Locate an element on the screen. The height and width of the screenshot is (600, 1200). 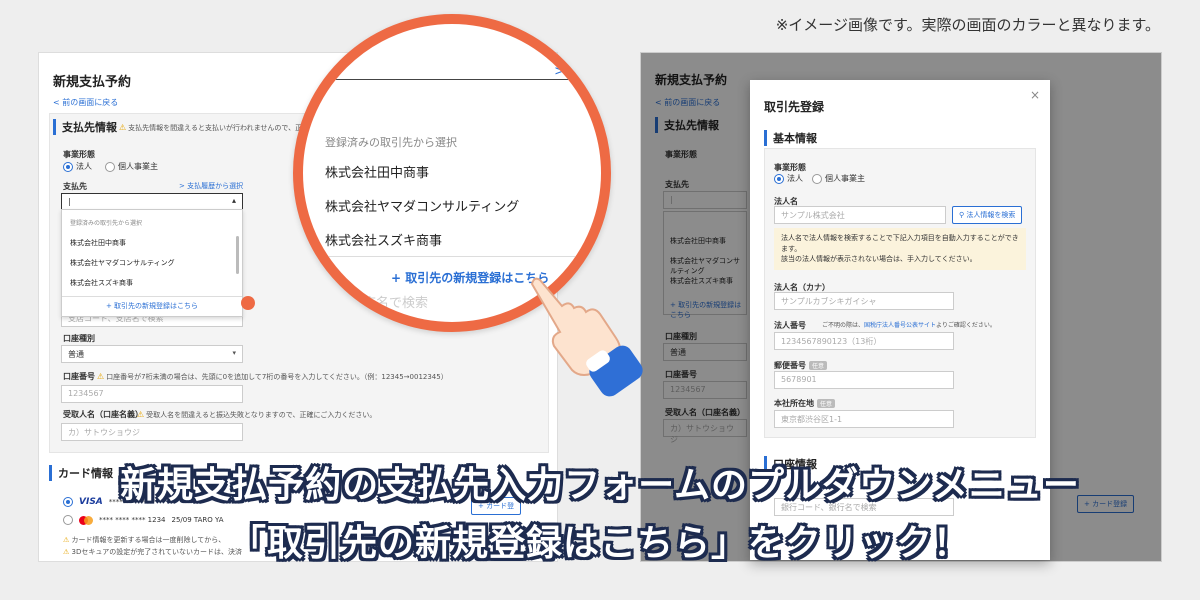
corp-no-input: 1234567890123（13桁） is located at coordinates (864, 341).